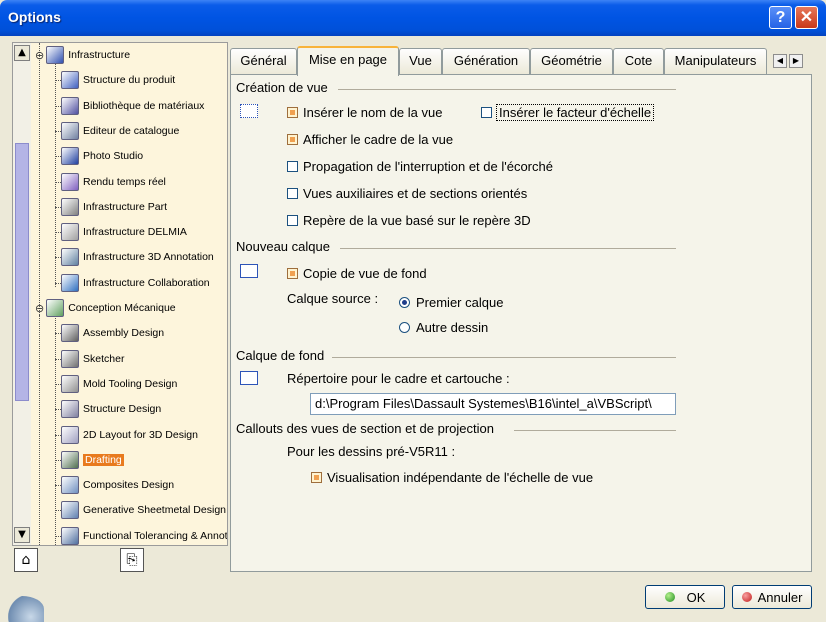 This screenshot has width=826, height=622. What do you see at coordinates (22, 535) in the screenshot?
I see `scroll-down-icon: ▼` at bounding box center [22, 535].